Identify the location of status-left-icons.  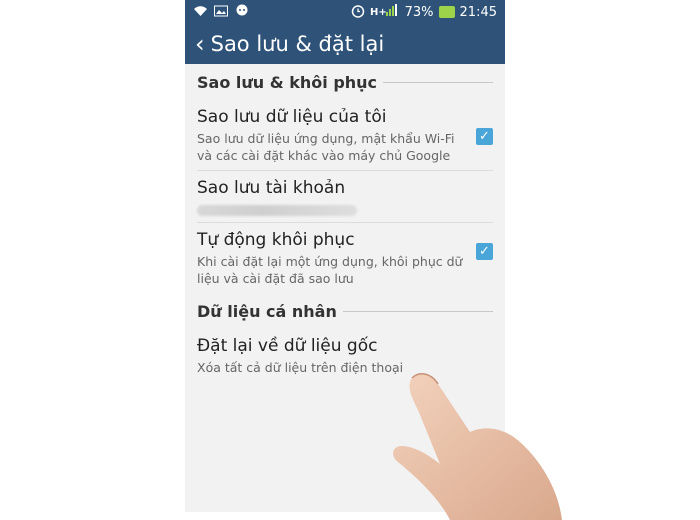
(221, 12).